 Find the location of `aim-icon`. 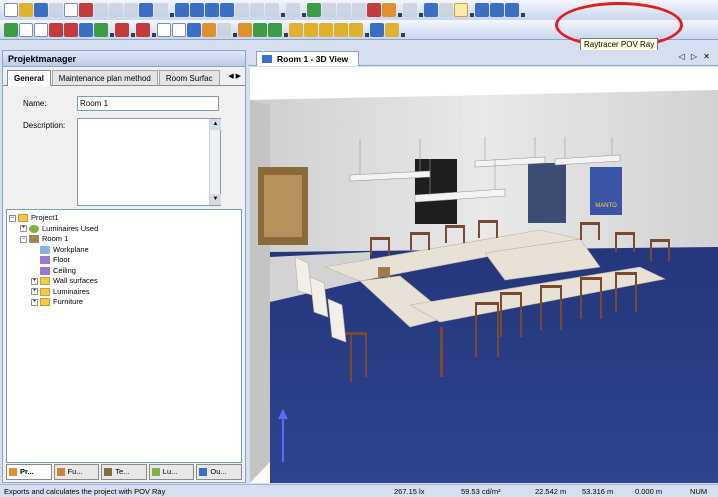

aim-icon is located at coordinates (101, 29).